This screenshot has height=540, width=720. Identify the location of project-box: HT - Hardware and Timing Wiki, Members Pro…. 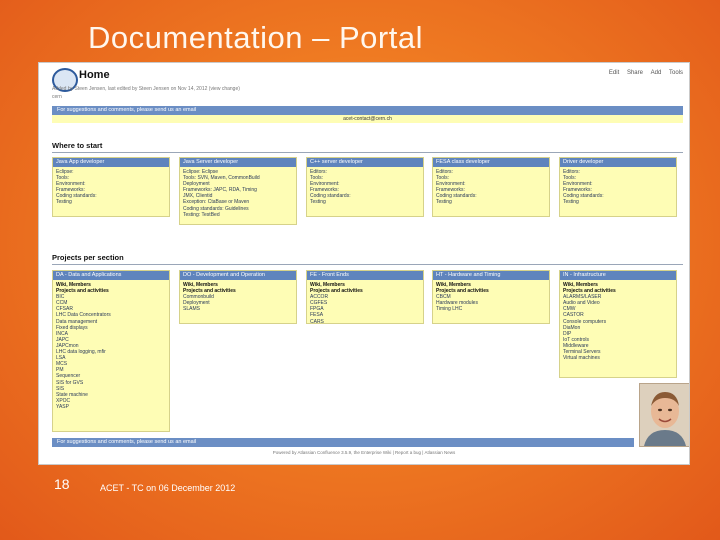
(491, 297).